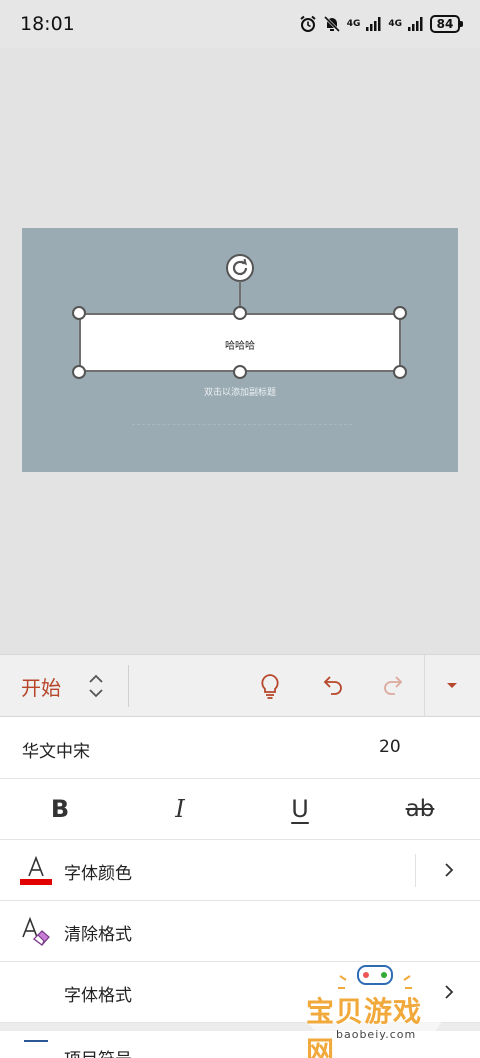  What do you see at coordinates (395, 24) in the screenshot?
I see `network-label-2: 4G` at bounding box center [395, 24].